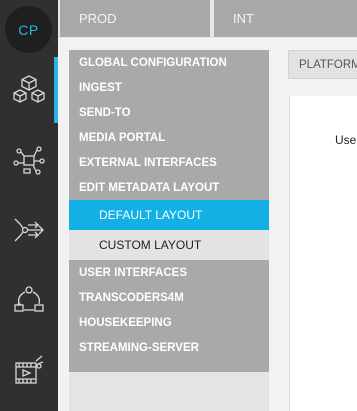 The width and height of the screenshot is (357, 411). I want to click on environment-bar: PROD INT, so click(207, 19).